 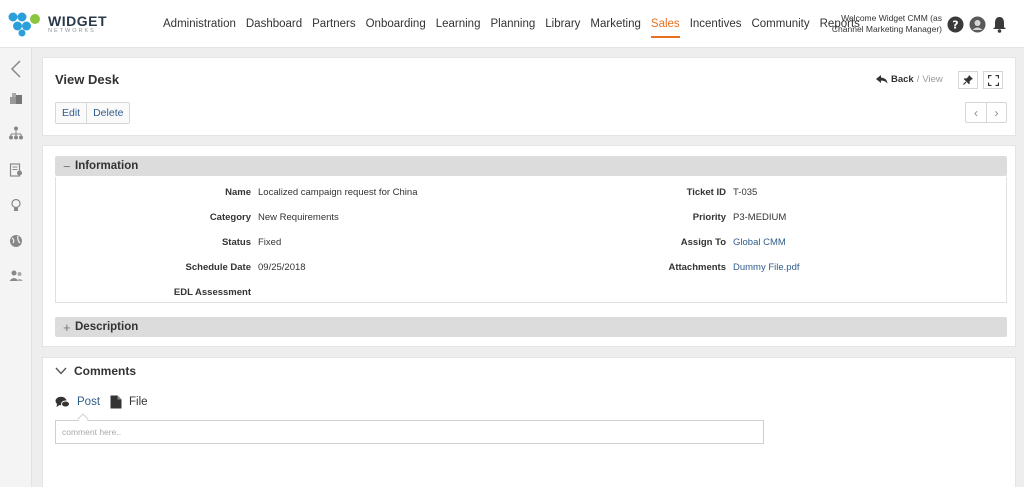 What do you see at coordinates (697, 267) in the screenshot?
I see `field-label: Attachments` at bounding box center [697, 267].